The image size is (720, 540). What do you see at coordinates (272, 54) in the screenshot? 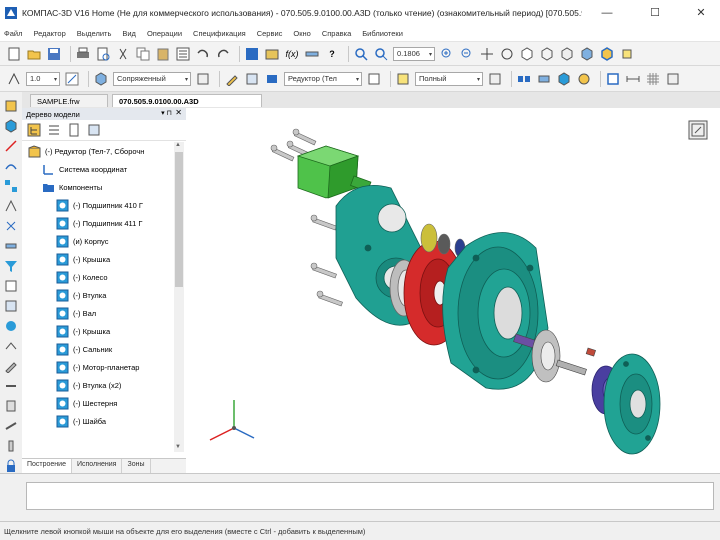
I see `library-icon` at bounding box center [272, 54].